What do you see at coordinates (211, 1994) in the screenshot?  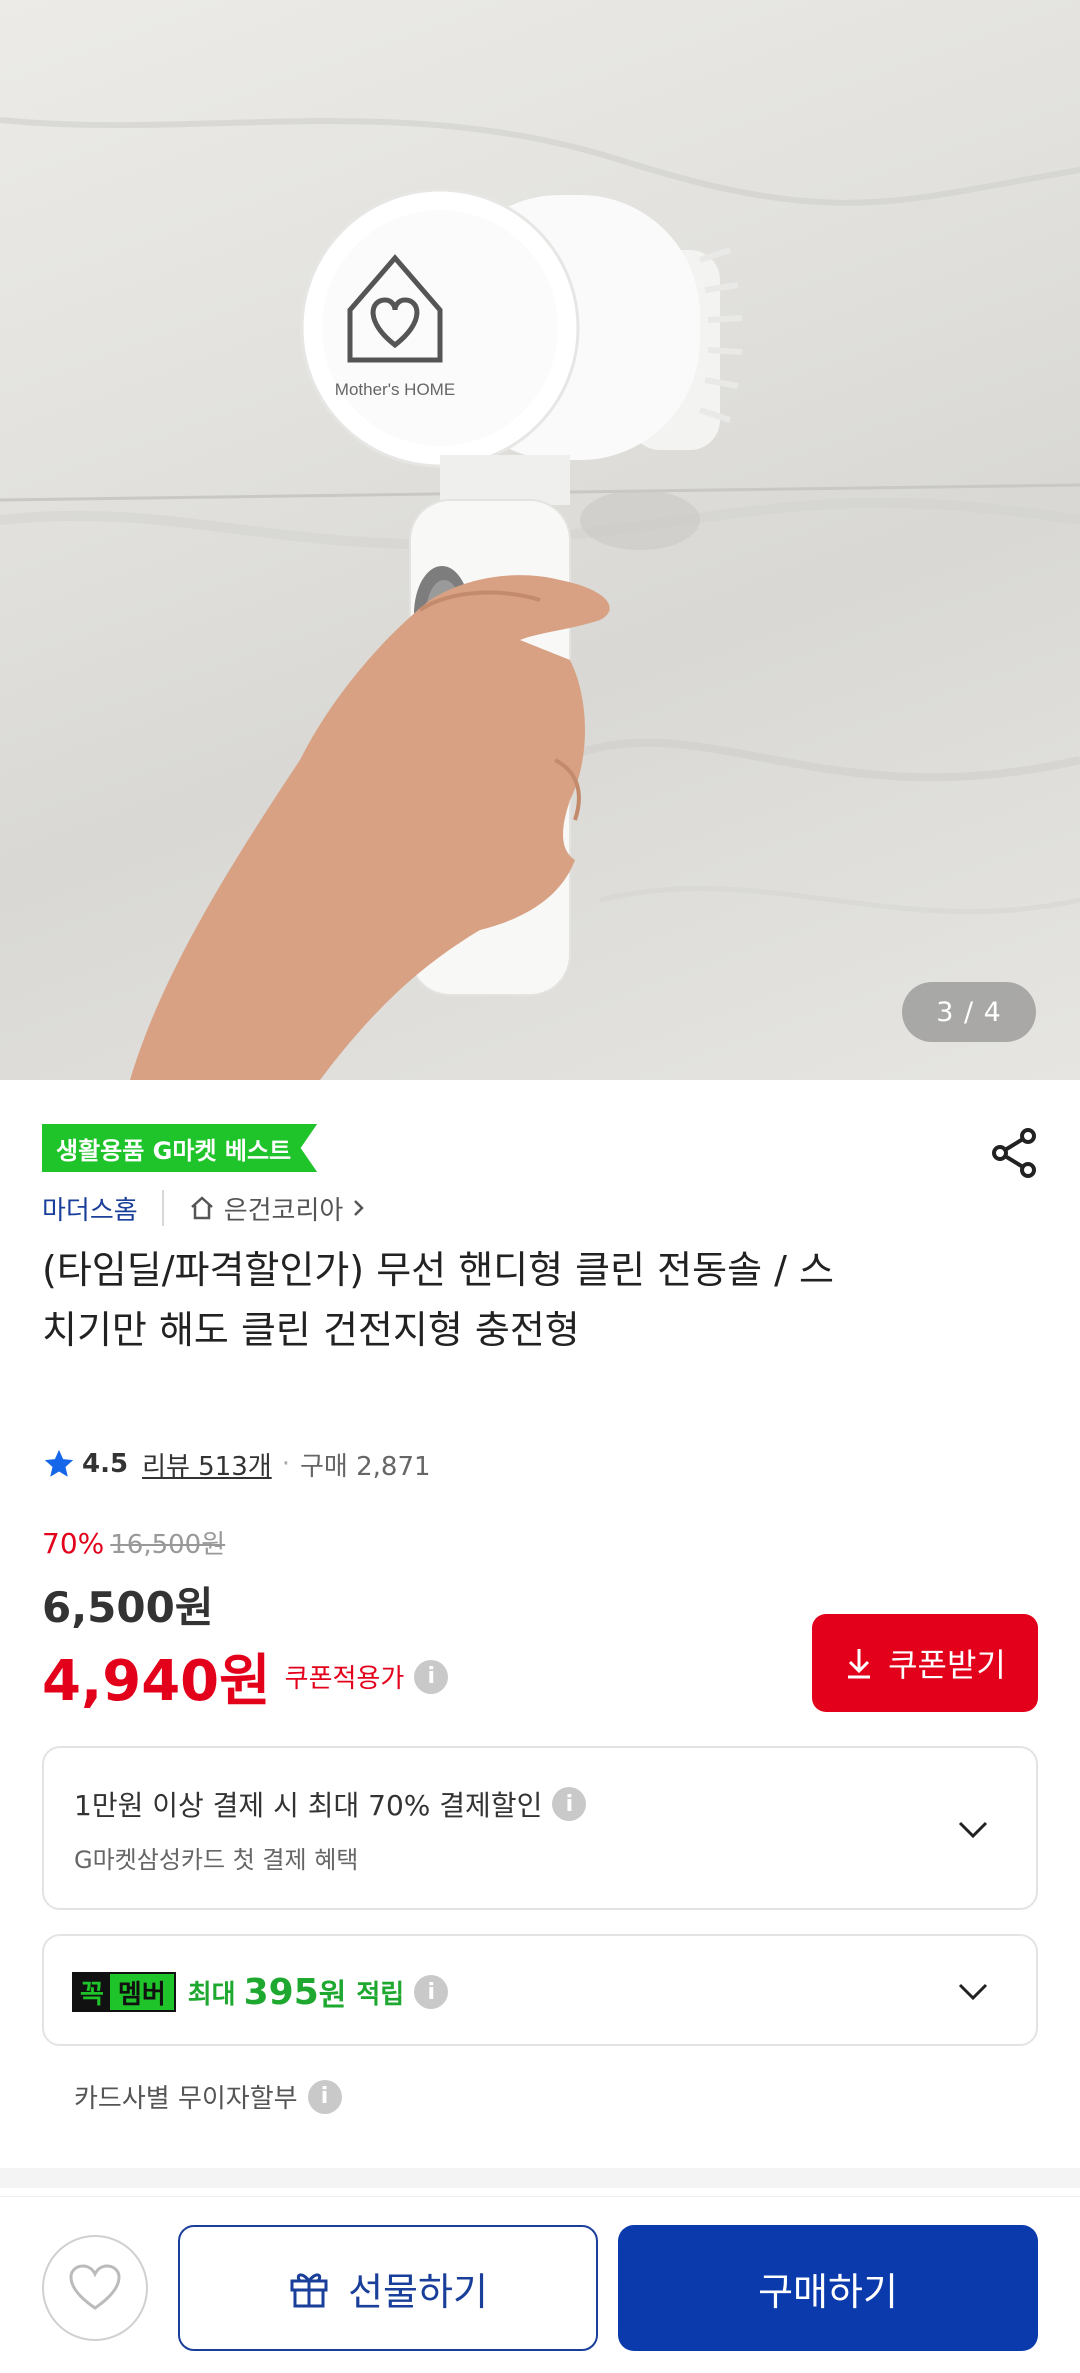 I see `member-max-label: 최대` at bounding box center [211, 1994].